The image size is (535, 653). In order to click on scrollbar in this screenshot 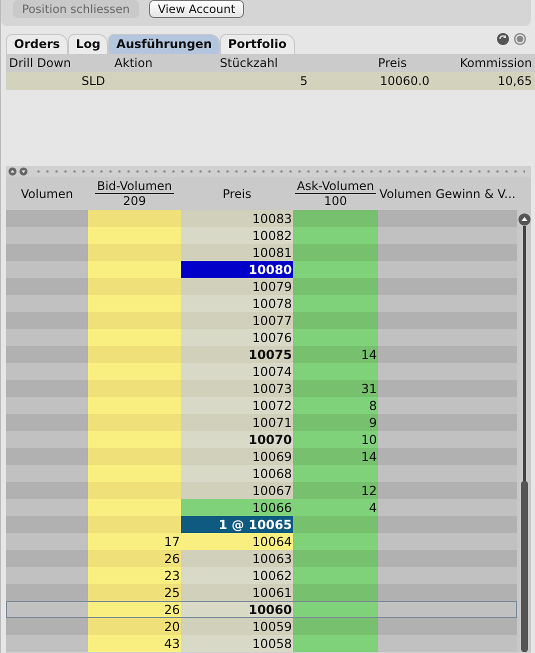, I will do `click(524, 431)`.